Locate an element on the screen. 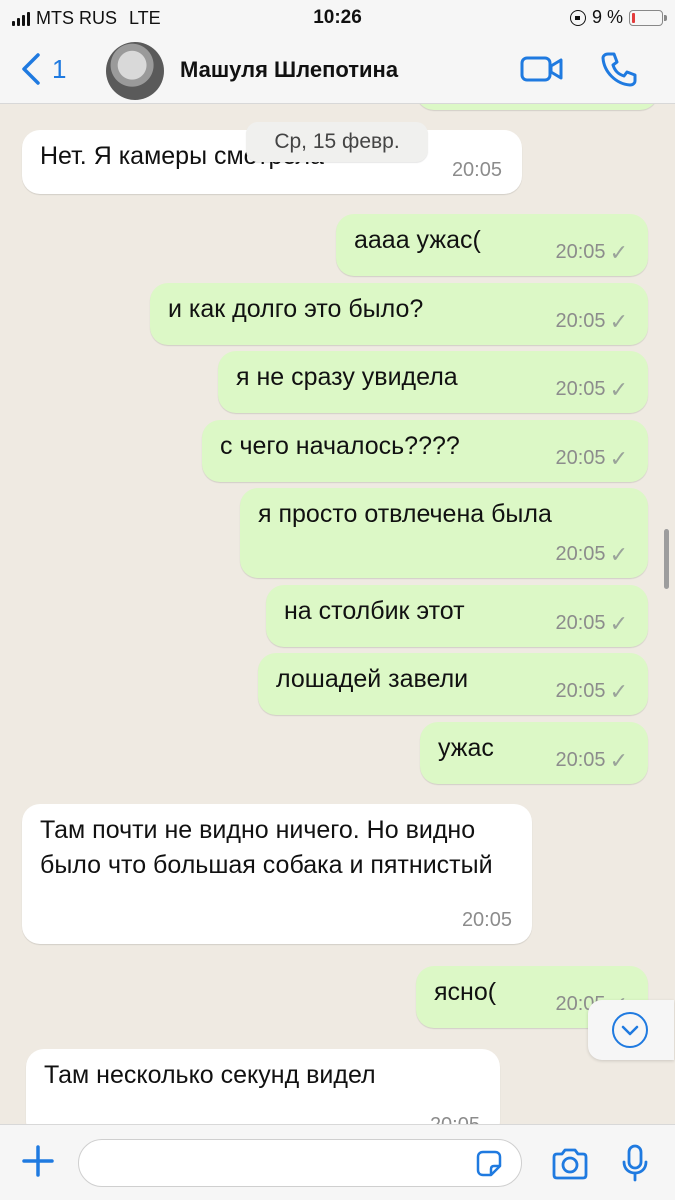  chat-header: 1 Машуля Шлепотина is located at coordinates (337, 70).